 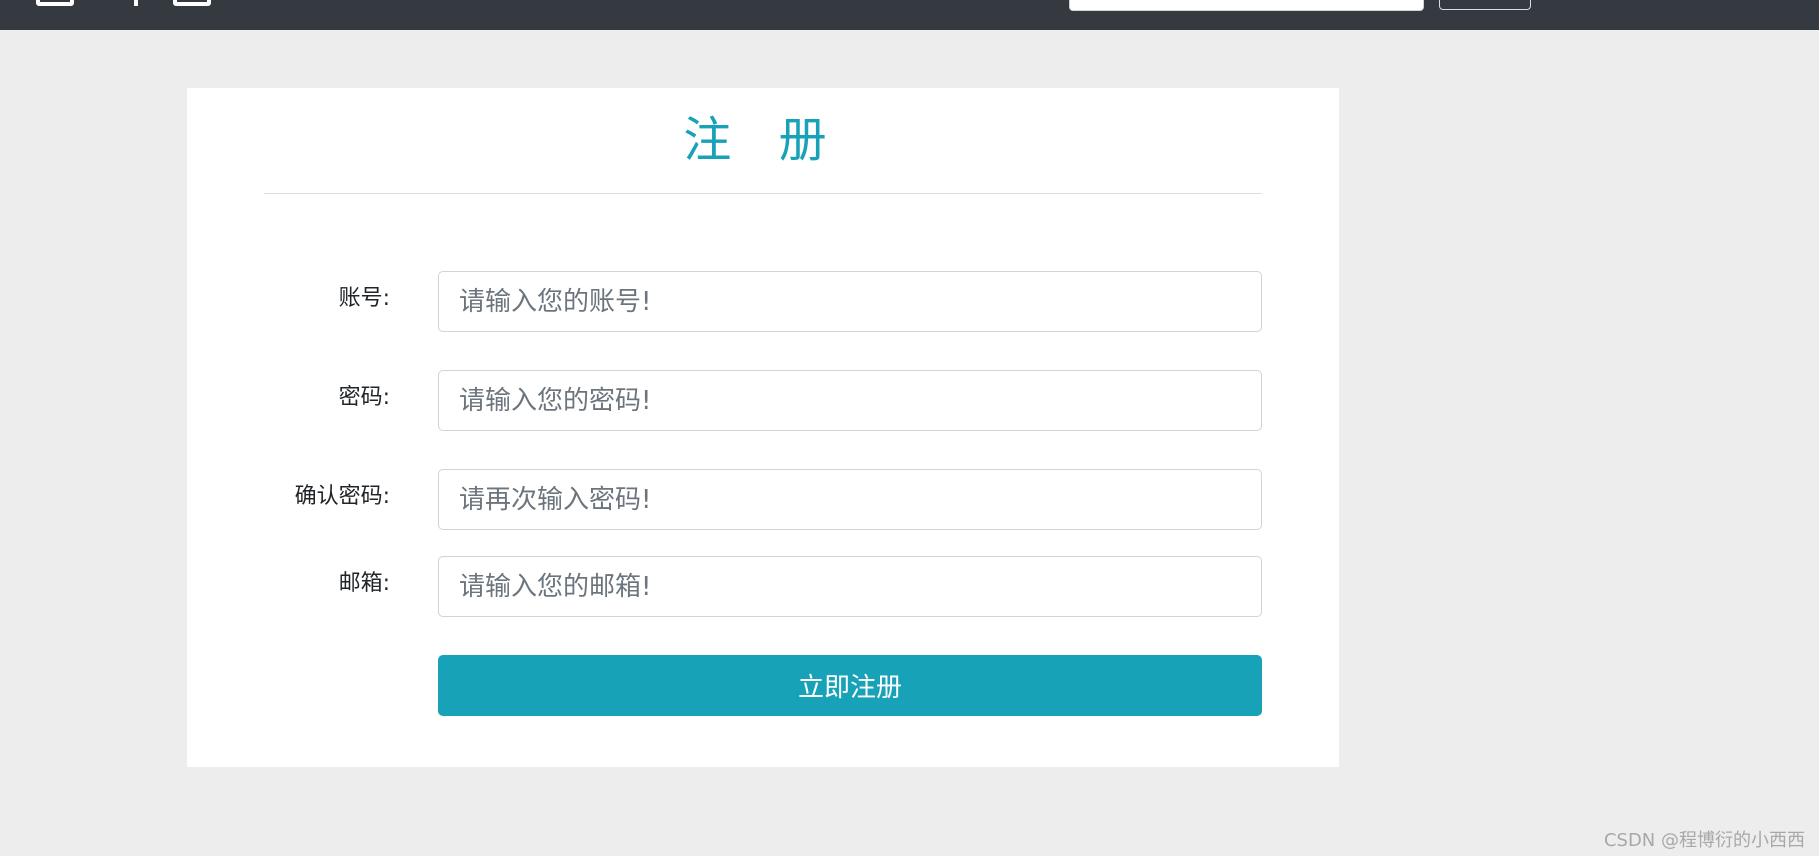 I want to click on password-input, so click(x=850, y=400).